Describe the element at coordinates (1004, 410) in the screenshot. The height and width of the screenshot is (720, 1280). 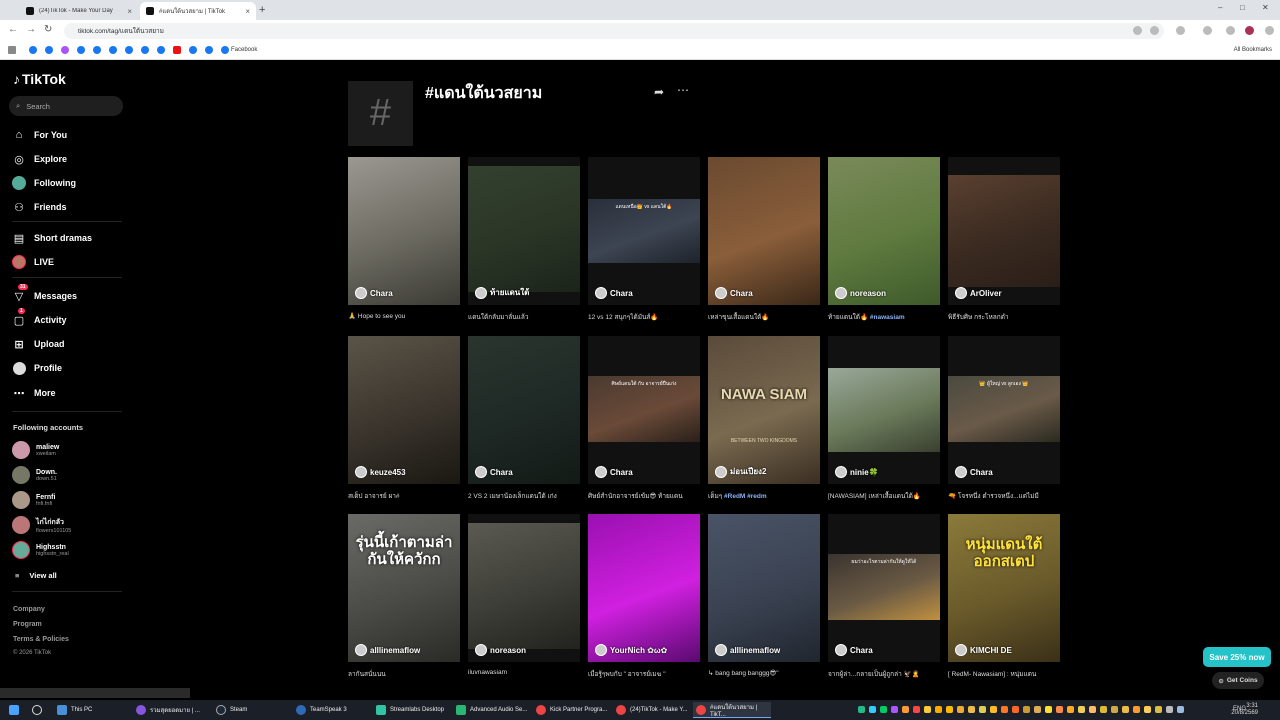
I see `video-thumbnail: 👑 ผู้ใหญ่ vs ลูกเอง 👑 Chara` at that location.